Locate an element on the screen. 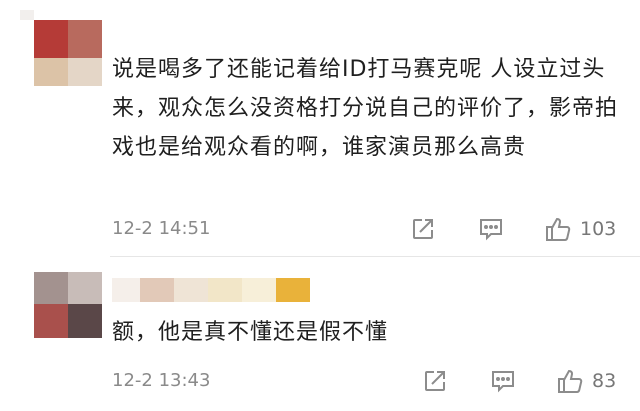 The width and height of the screenshot is (640, 411). comment-divider is located at coordinates (375, 256).